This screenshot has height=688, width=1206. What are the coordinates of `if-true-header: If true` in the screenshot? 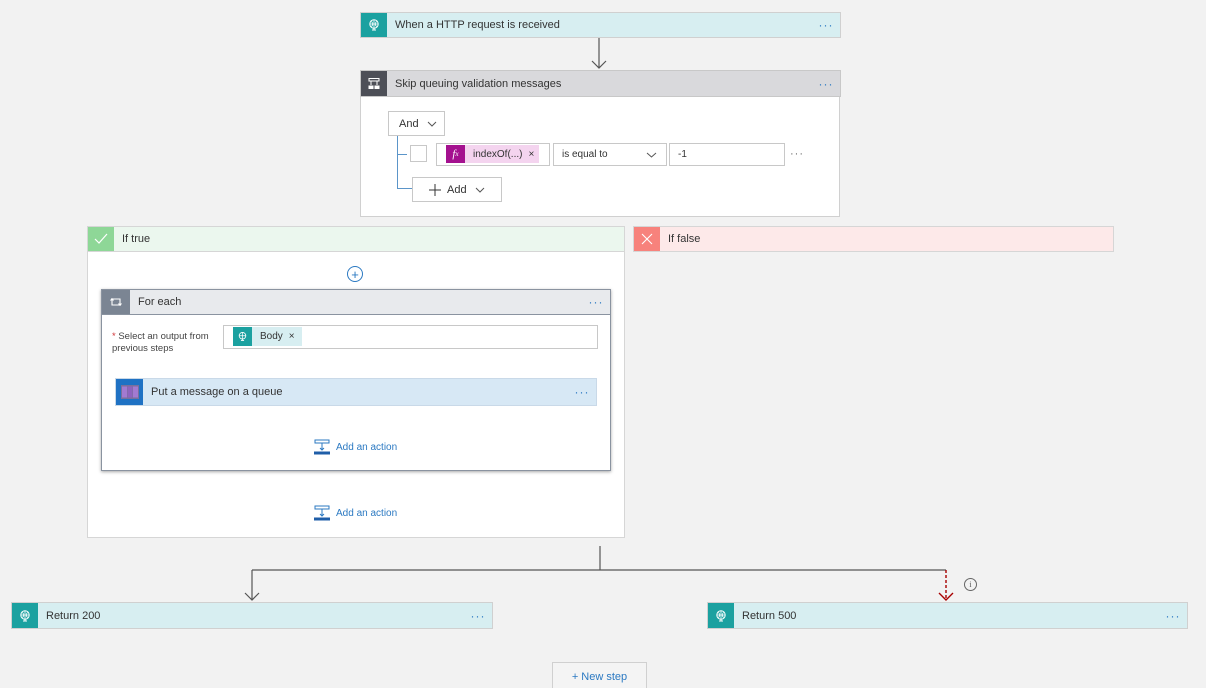 It's located at (356, 239).